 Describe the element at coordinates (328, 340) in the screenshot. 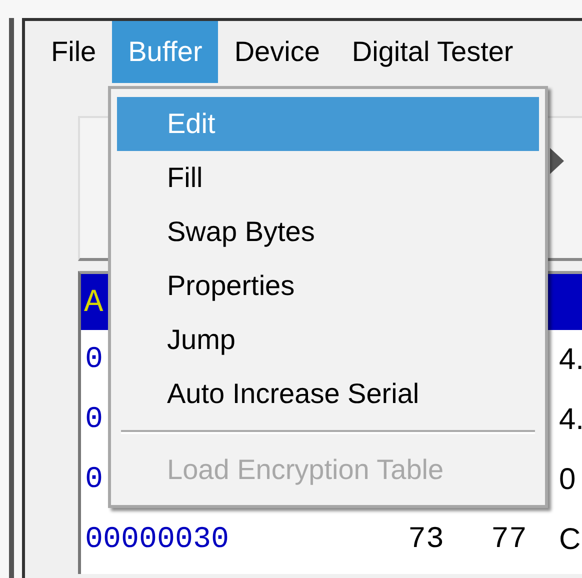

I see `menu-item: Jump` at that location.